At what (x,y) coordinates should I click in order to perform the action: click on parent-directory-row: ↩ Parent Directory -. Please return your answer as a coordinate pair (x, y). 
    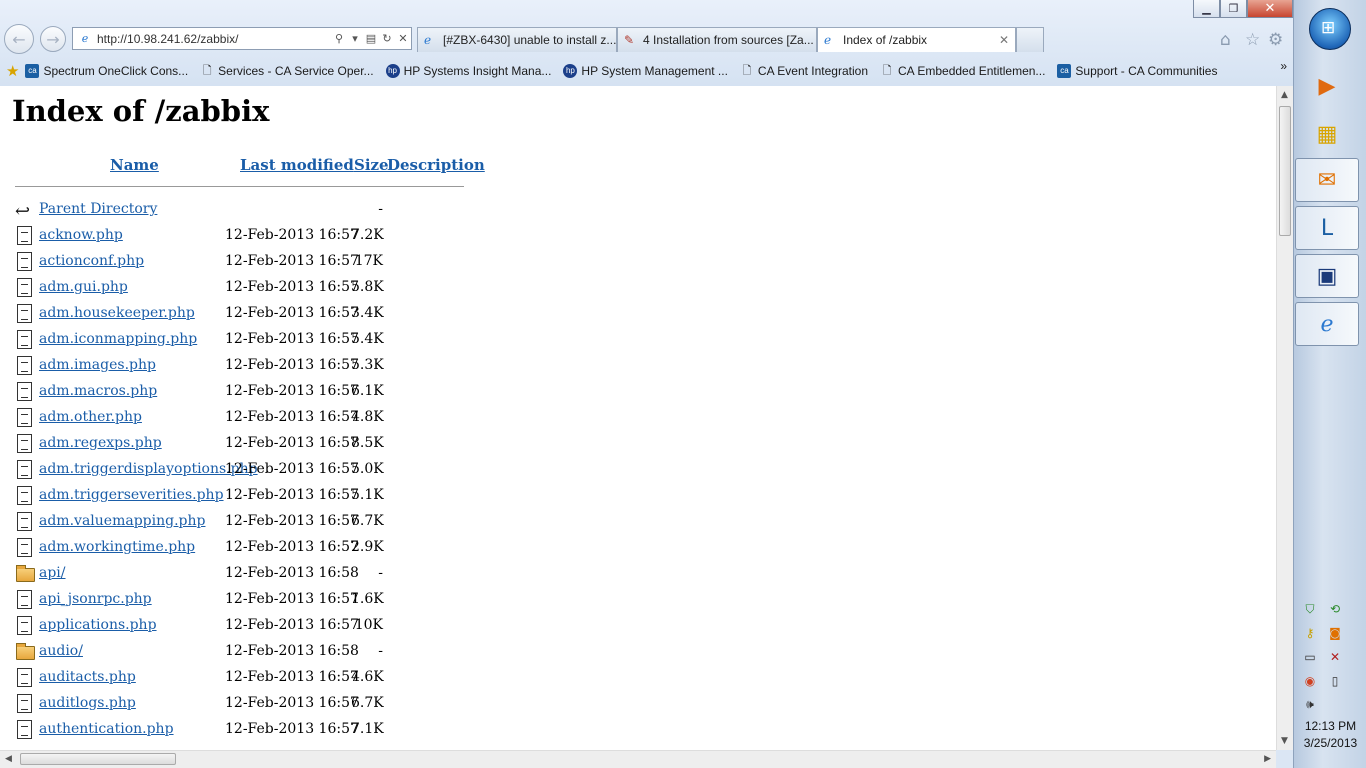
    Looking at the image, I should click on (225, 210).